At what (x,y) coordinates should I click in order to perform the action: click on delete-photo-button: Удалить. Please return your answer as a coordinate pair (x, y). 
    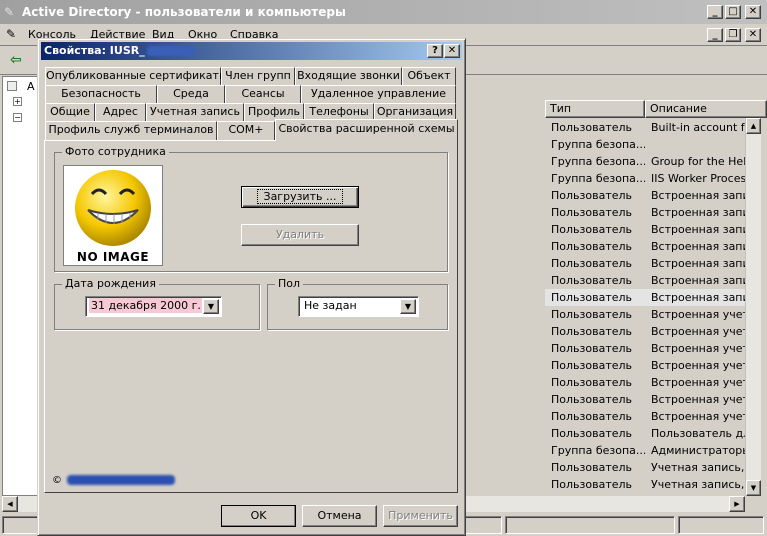
    Looking at the image, I should click on (300, 235).